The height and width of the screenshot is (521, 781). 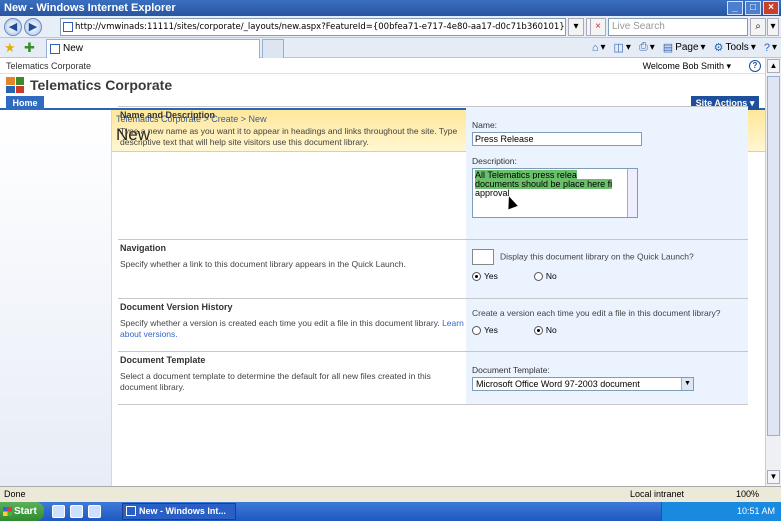 What do you see at coordinates (476, 276) in the screenshot?
I see `radio-selected` at bounding box center [476, 276].